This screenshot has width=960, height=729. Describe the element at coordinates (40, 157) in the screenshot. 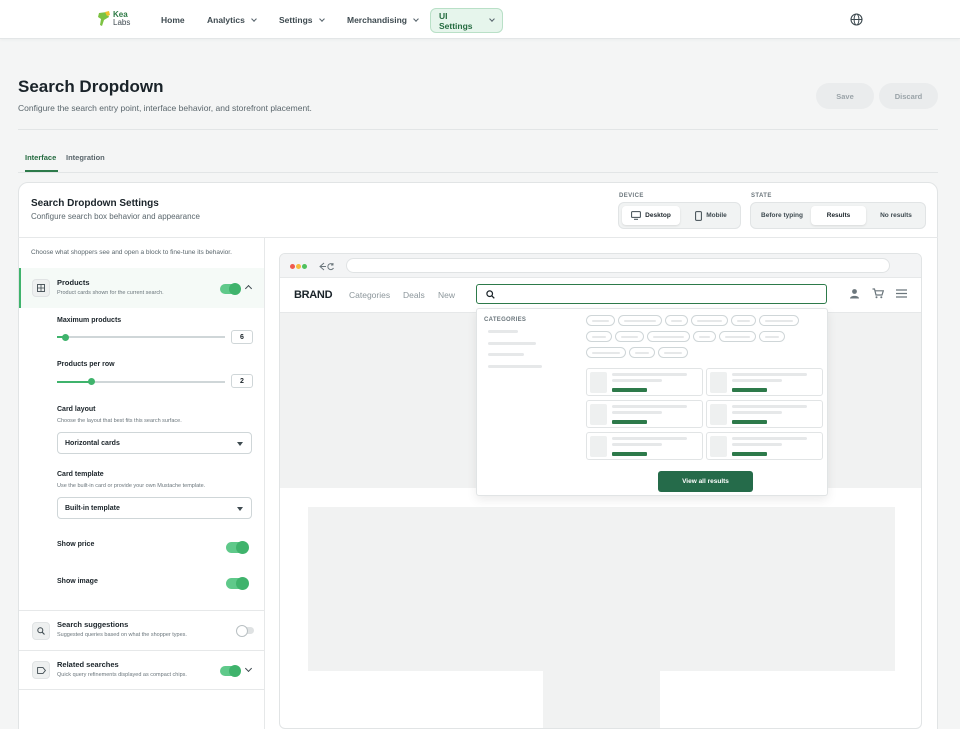

I see `tab-interface: Interface` at that location.